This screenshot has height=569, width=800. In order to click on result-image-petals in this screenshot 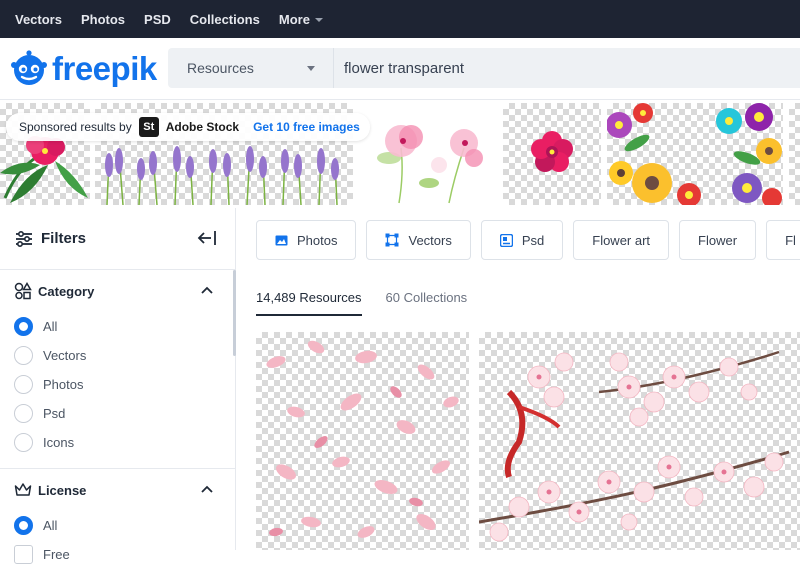, I will do `click(362, 441)`.